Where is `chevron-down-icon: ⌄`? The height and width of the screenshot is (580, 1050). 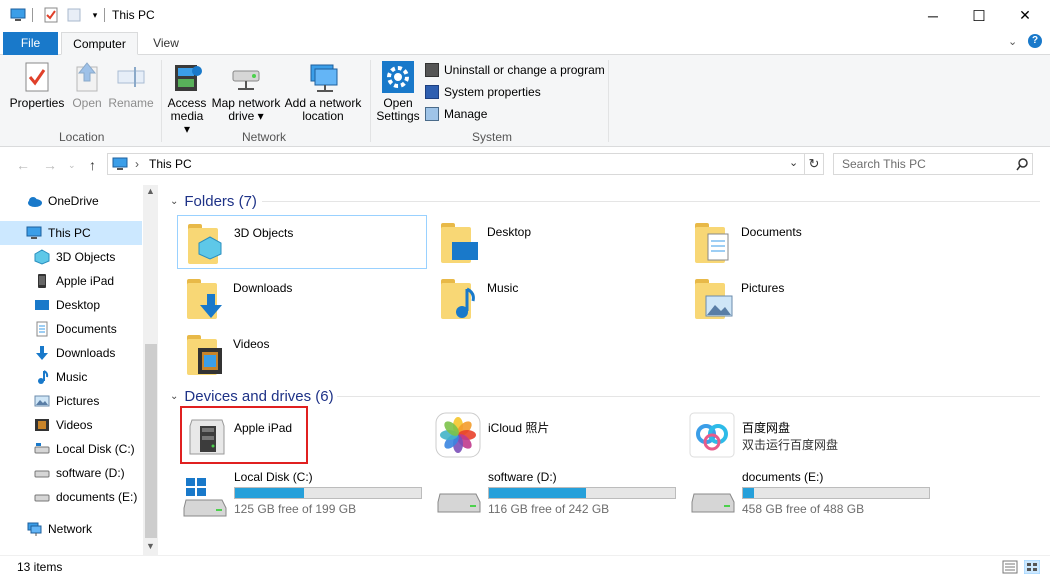
chevron-down-icon: ⌄ is located at coordinates (1012, 41).